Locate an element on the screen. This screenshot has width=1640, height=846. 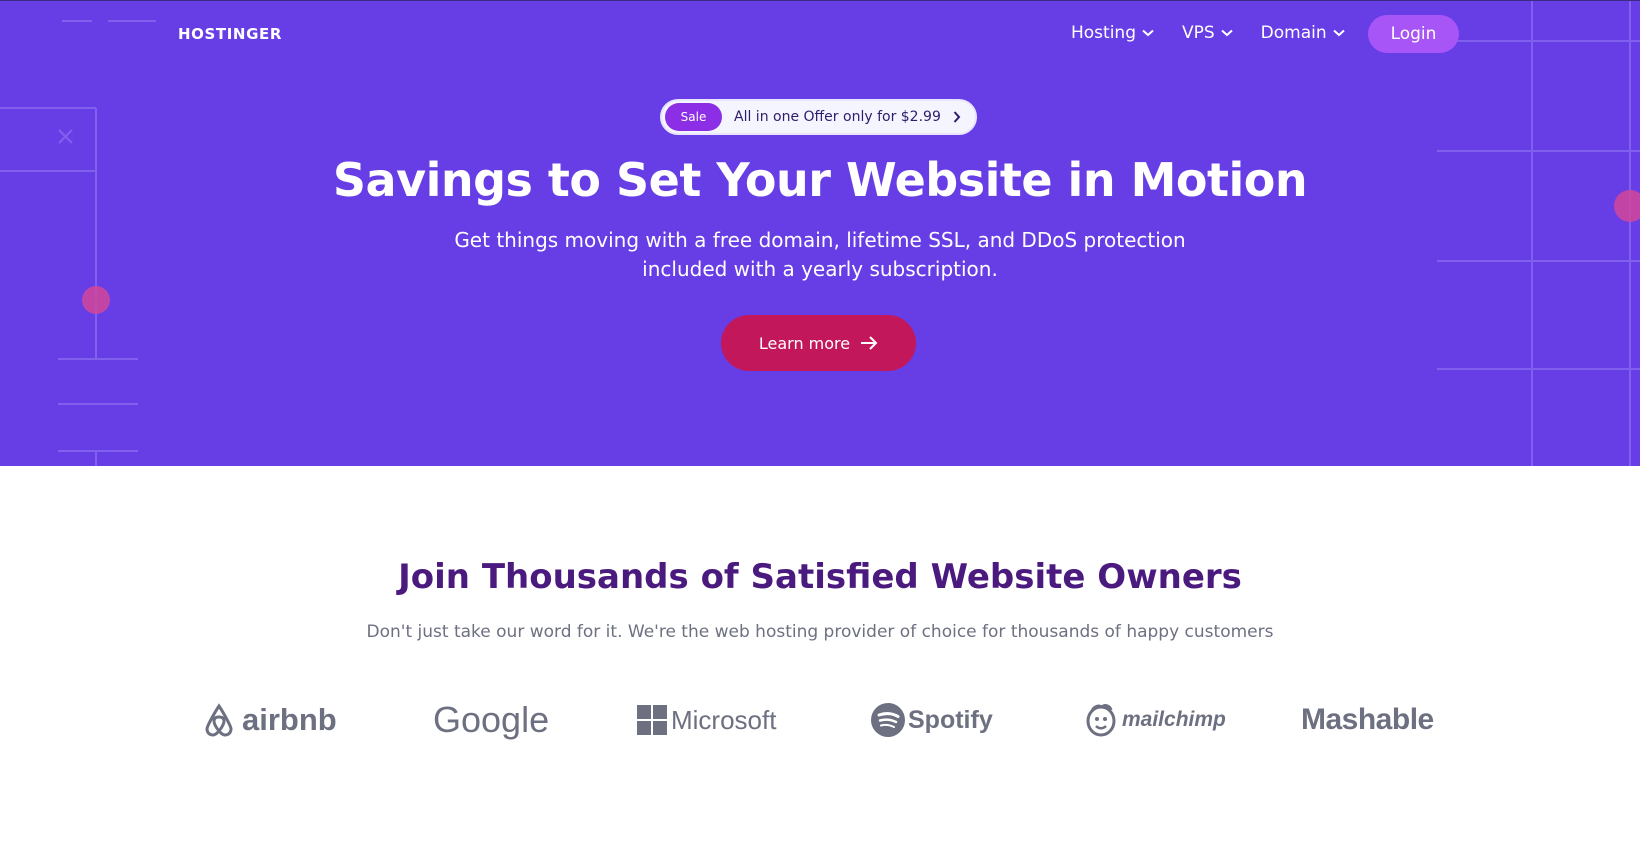
nav-item-hosting: Hosting is located at coordinates (1112, 33).